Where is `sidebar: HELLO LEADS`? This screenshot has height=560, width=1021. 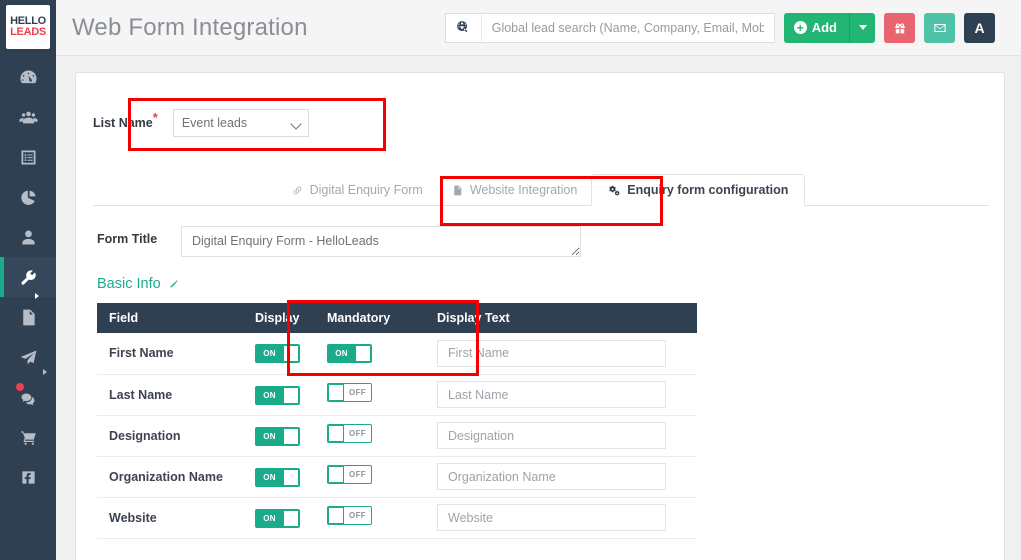
sidebar: HELLO LEADS is located at coordinates (28, 280).